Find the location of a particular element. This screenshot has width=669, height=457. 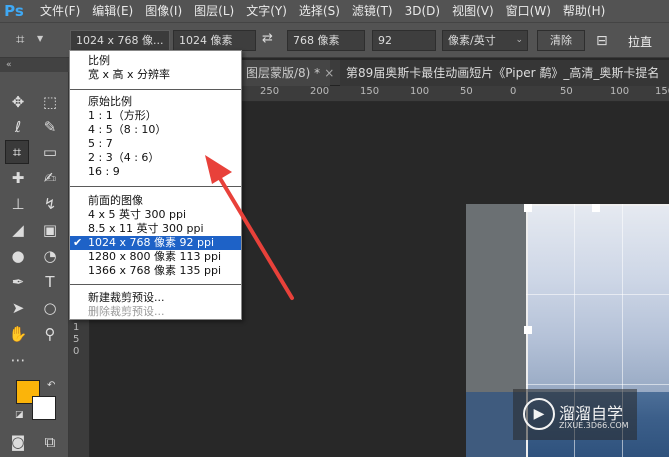

dropdown-item: 1280 x 800 像素 113 ppi is located at coordinates (155, 257).